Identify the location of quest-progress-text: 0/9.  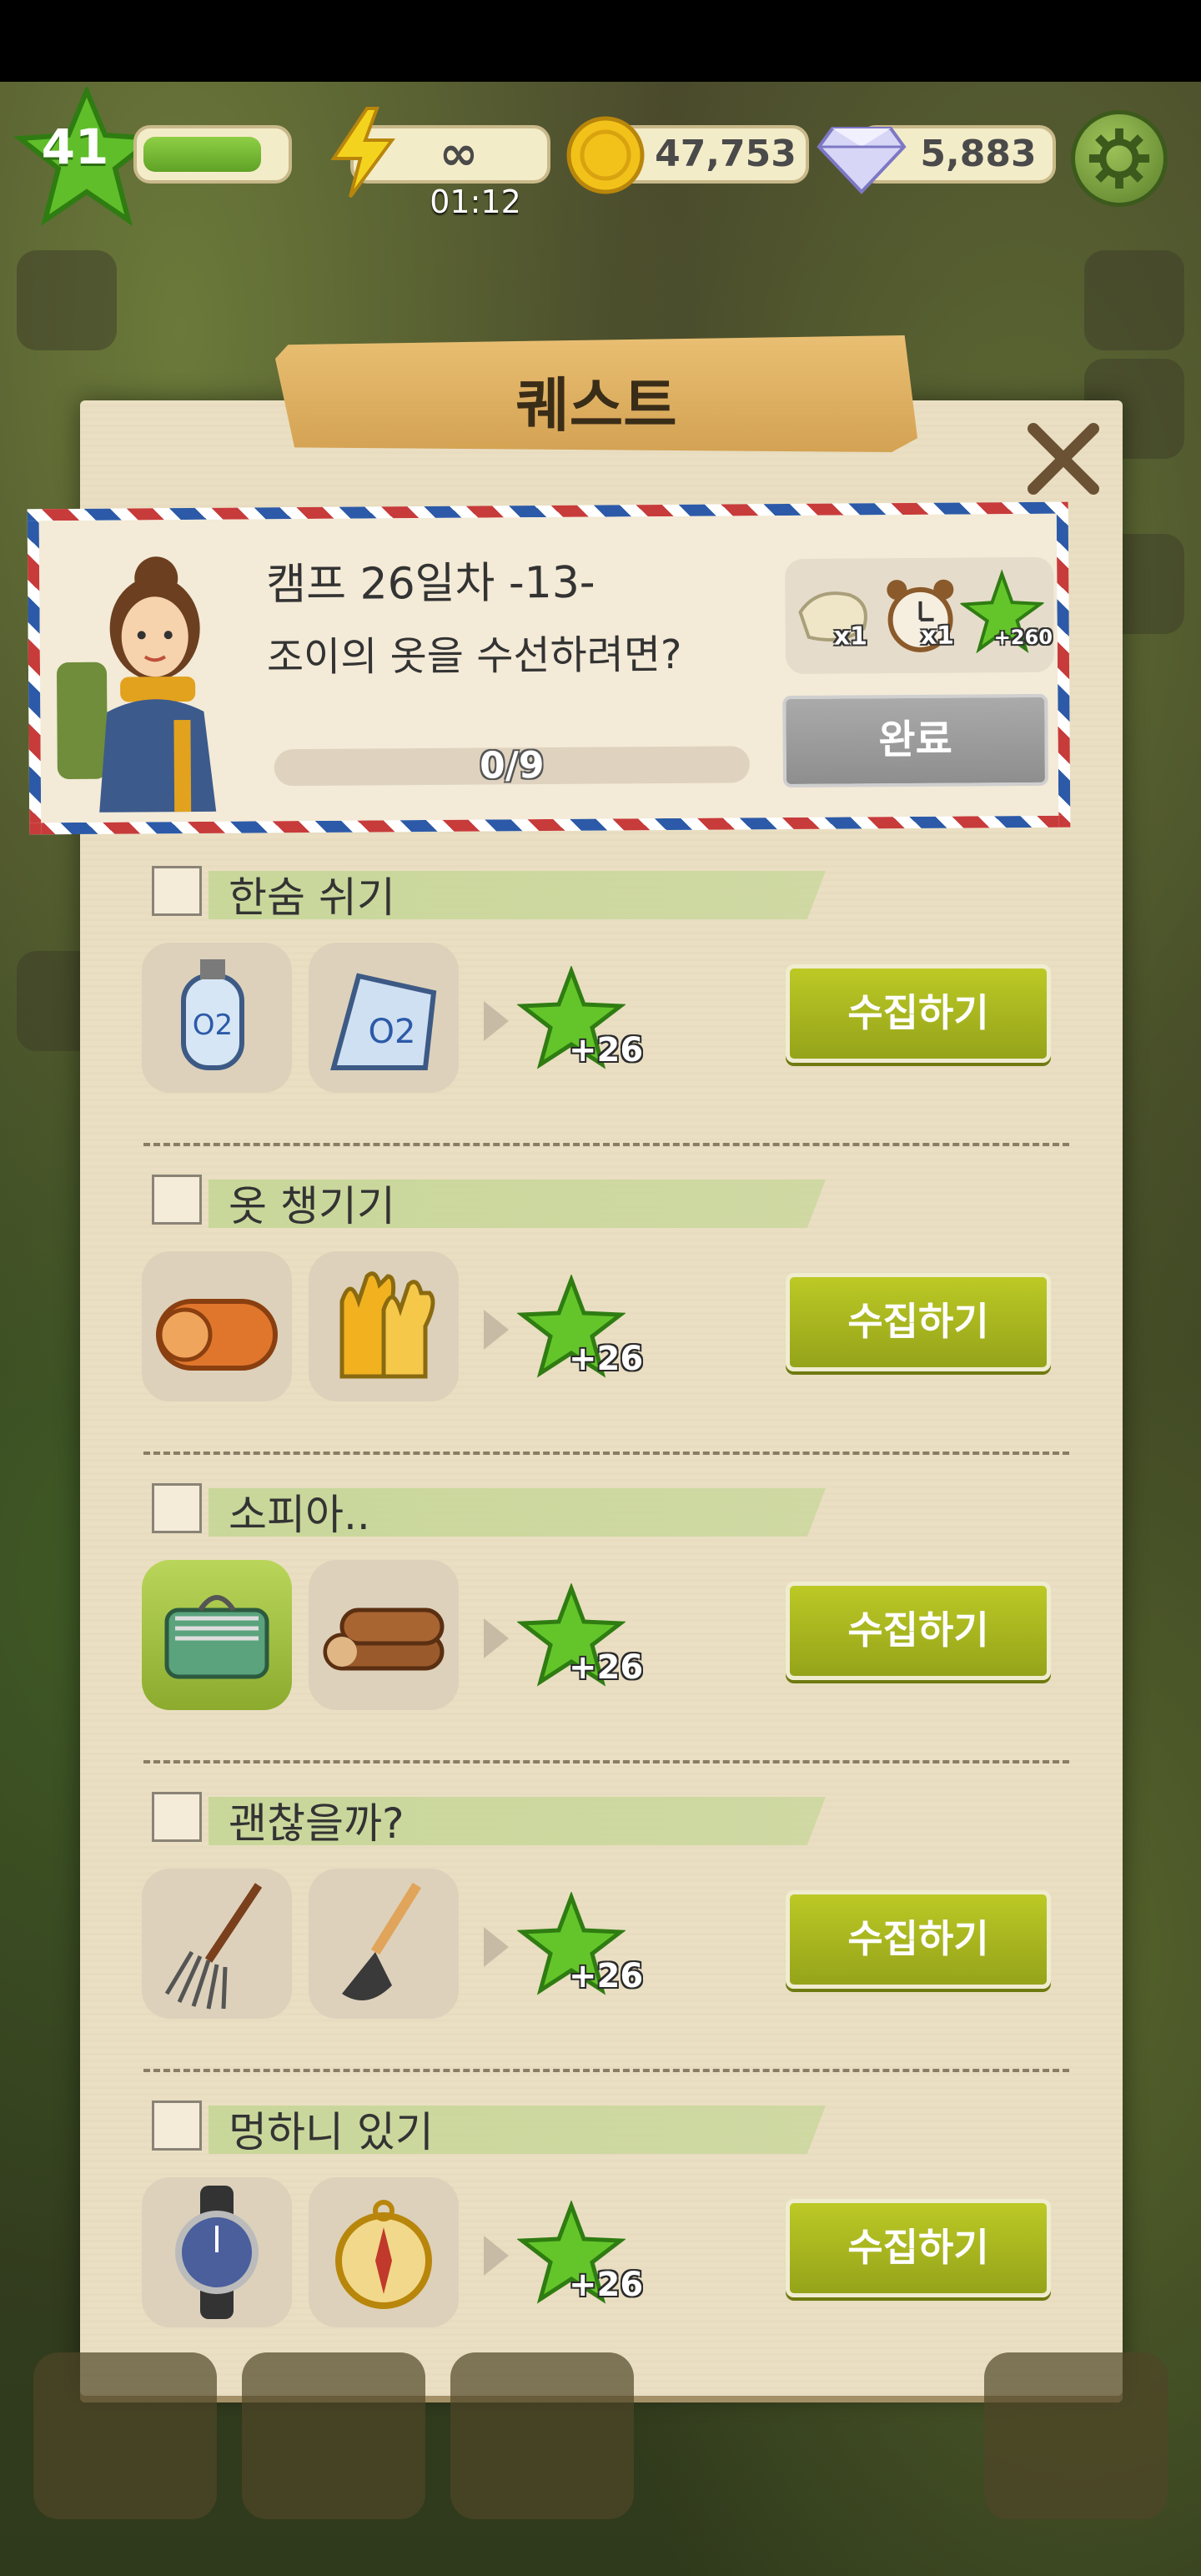
(512, 765).